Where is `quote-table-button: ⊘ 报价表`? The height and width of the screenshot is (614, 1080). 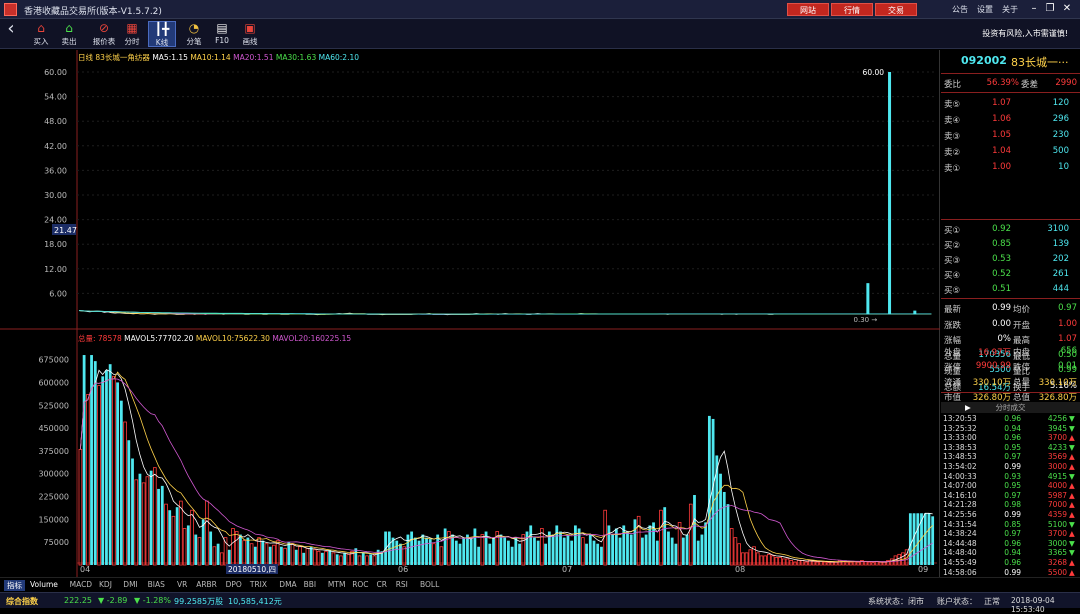 quote-table-button: ⊘ 报价表 is located at coordinates (104, 34).